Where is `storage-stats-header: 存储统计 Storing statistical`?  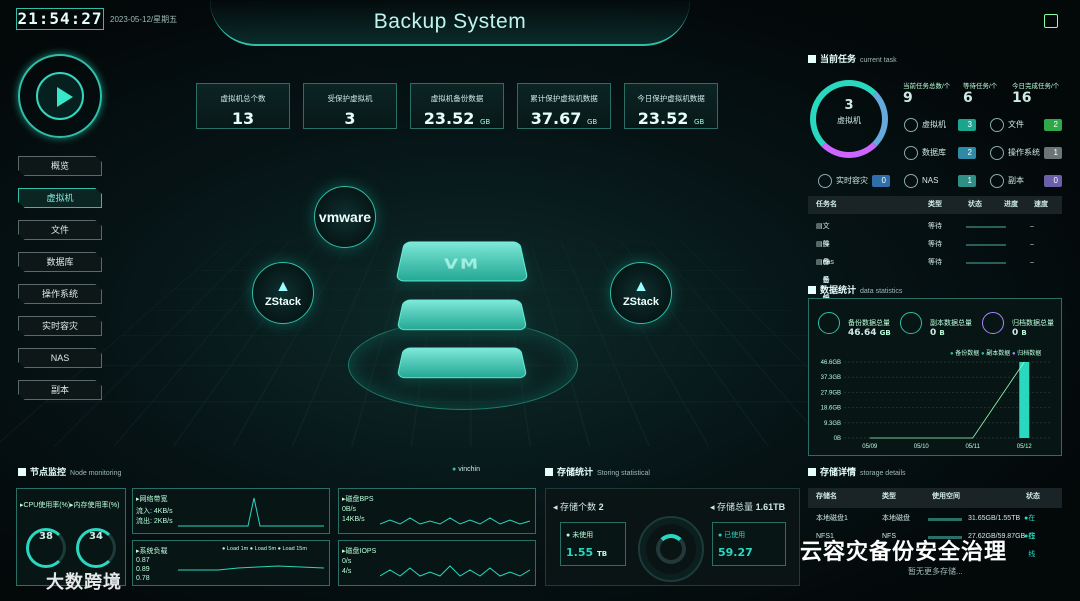 storage-stats-header: 存储统计 Storing statistical is located at coordinates (597, 471).